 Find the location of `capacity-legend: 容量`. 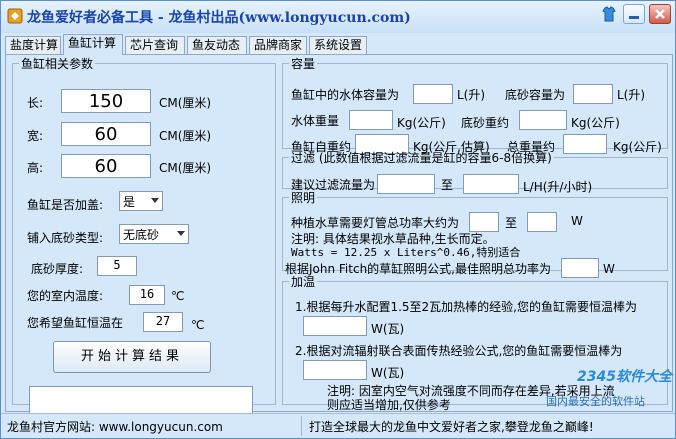

capacity-legend: 容量 is located at coordinates (303, 64).